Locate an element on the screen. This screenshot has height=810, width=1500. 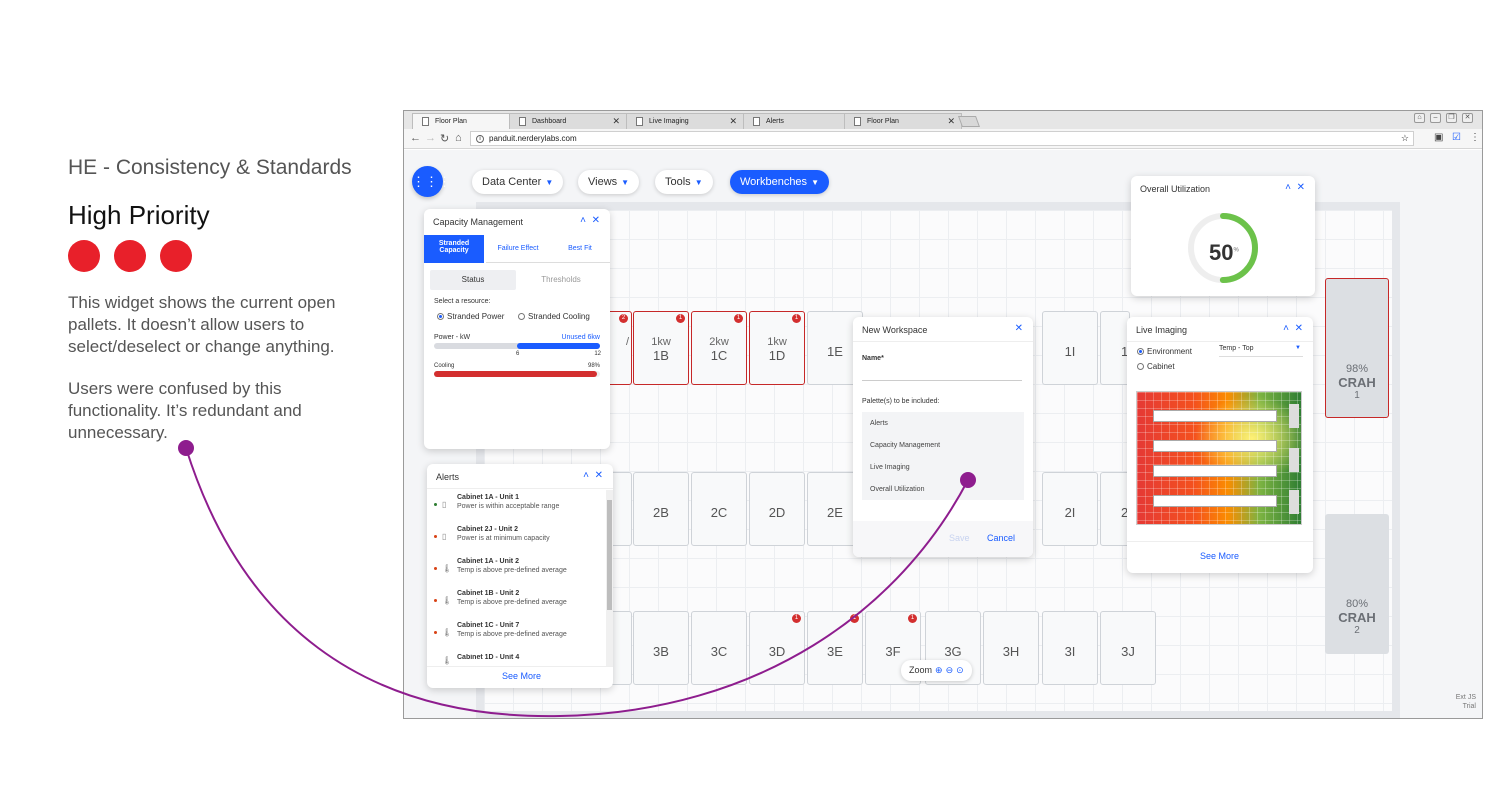
connector-start-dot is located at coordinates (186, 448).